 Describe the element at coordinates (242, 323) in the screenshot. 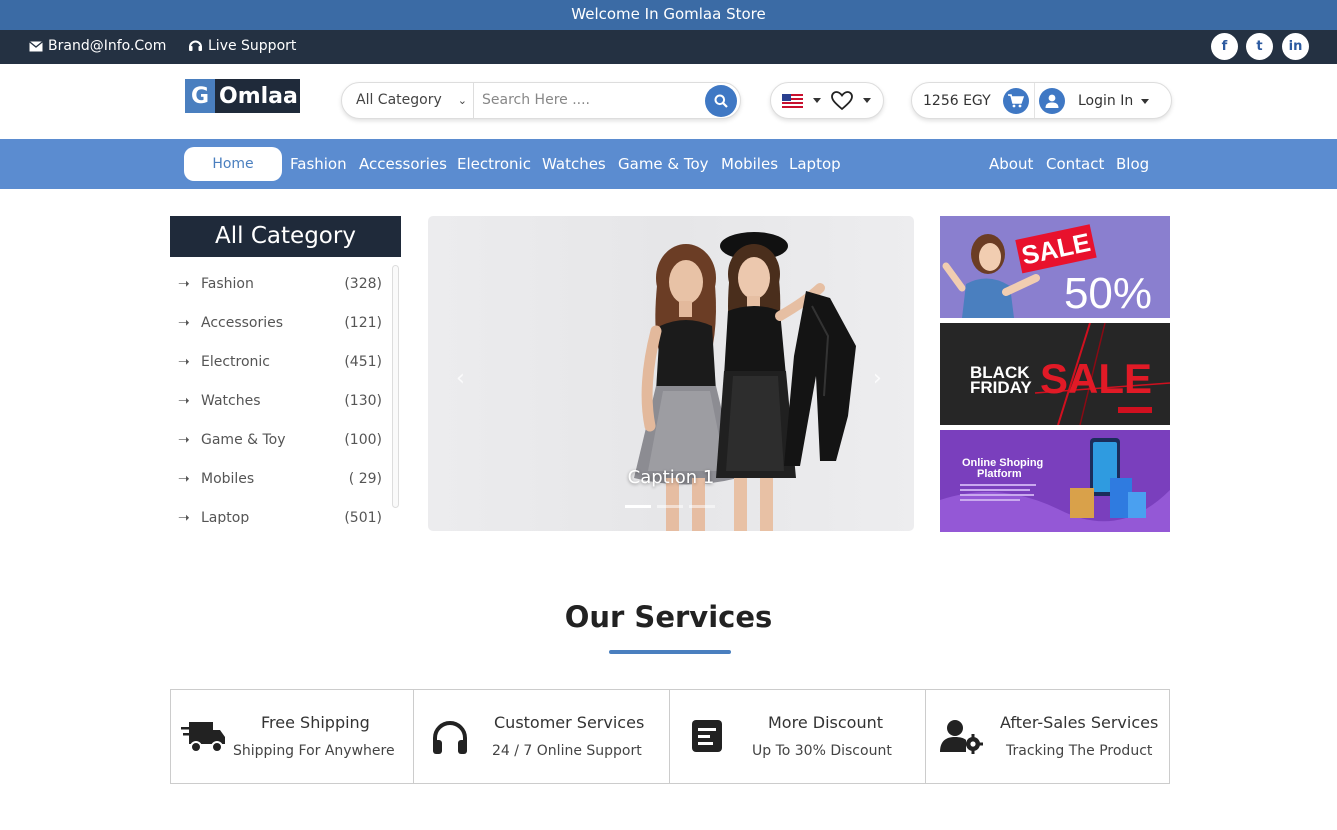

I see `category-name: Accessories` at that location.